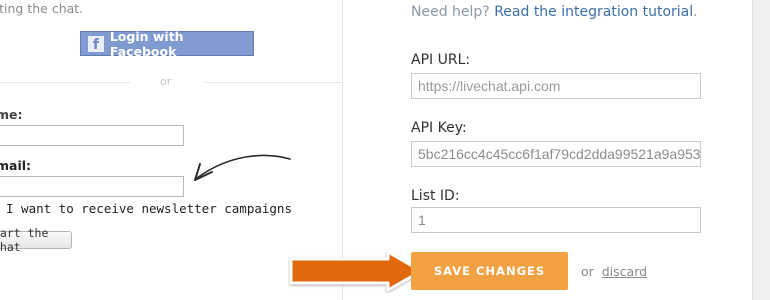  Describe the element at coordinates (273, 82) in the screenshot. I see `or-divider-right` at that location.